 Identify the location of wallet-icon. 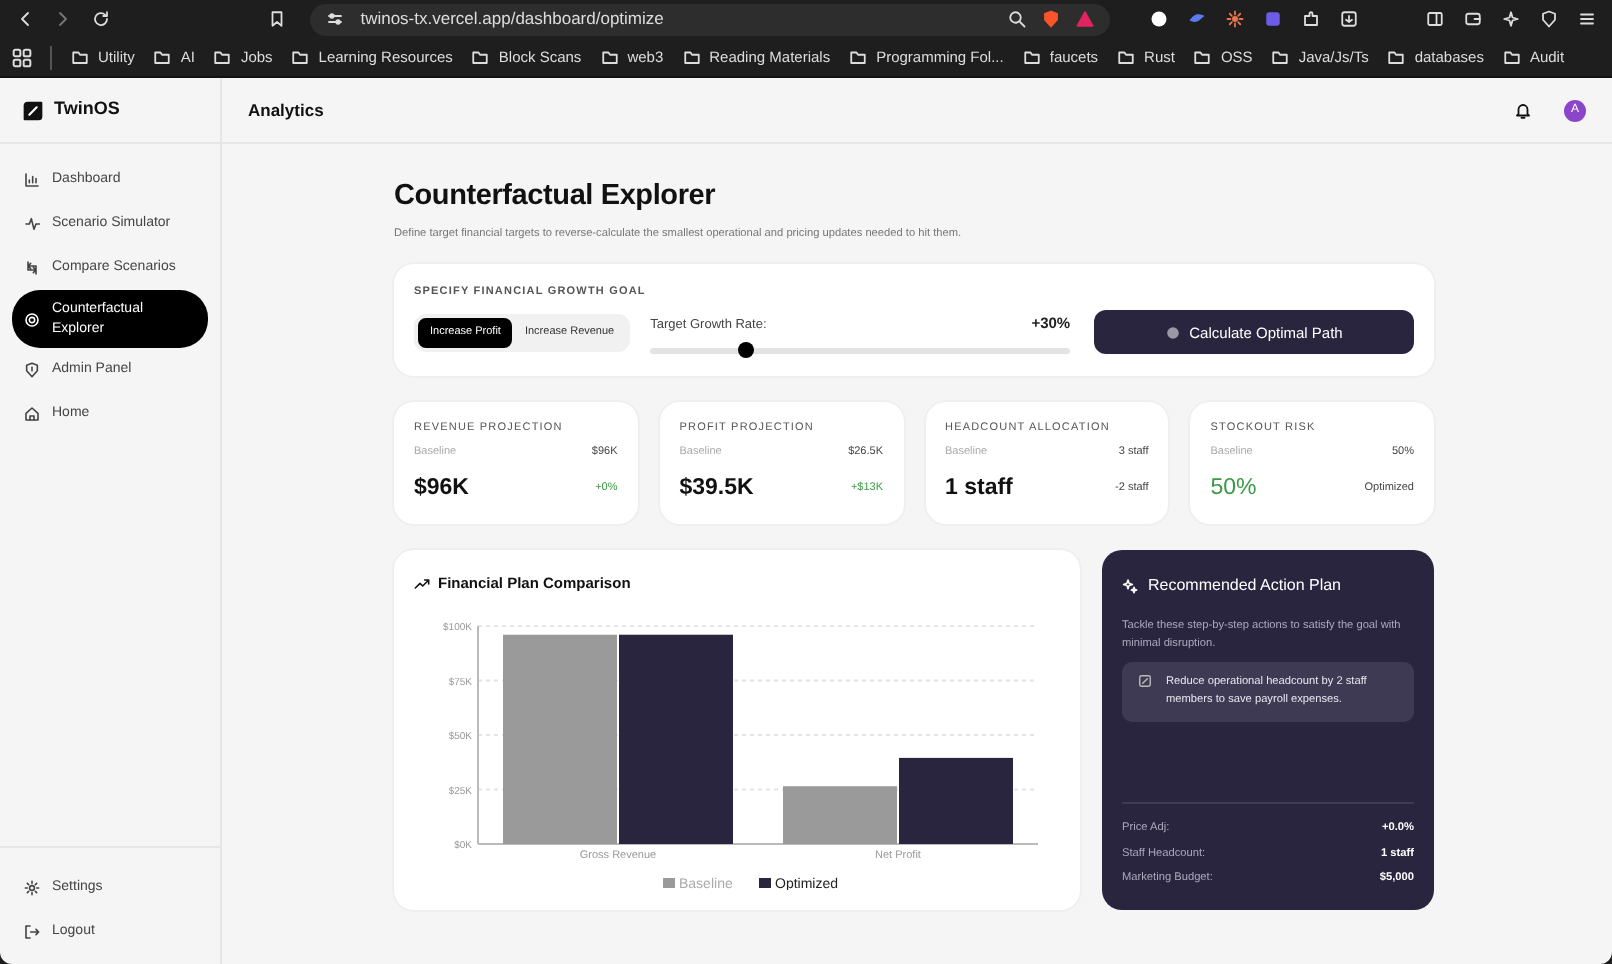
(1472, 19).